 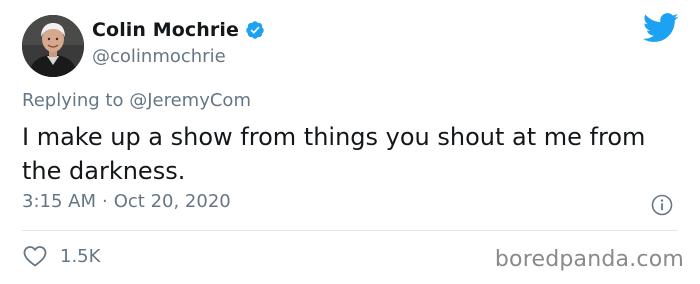 I want to click on info-icon, so click(x=662, y=205).